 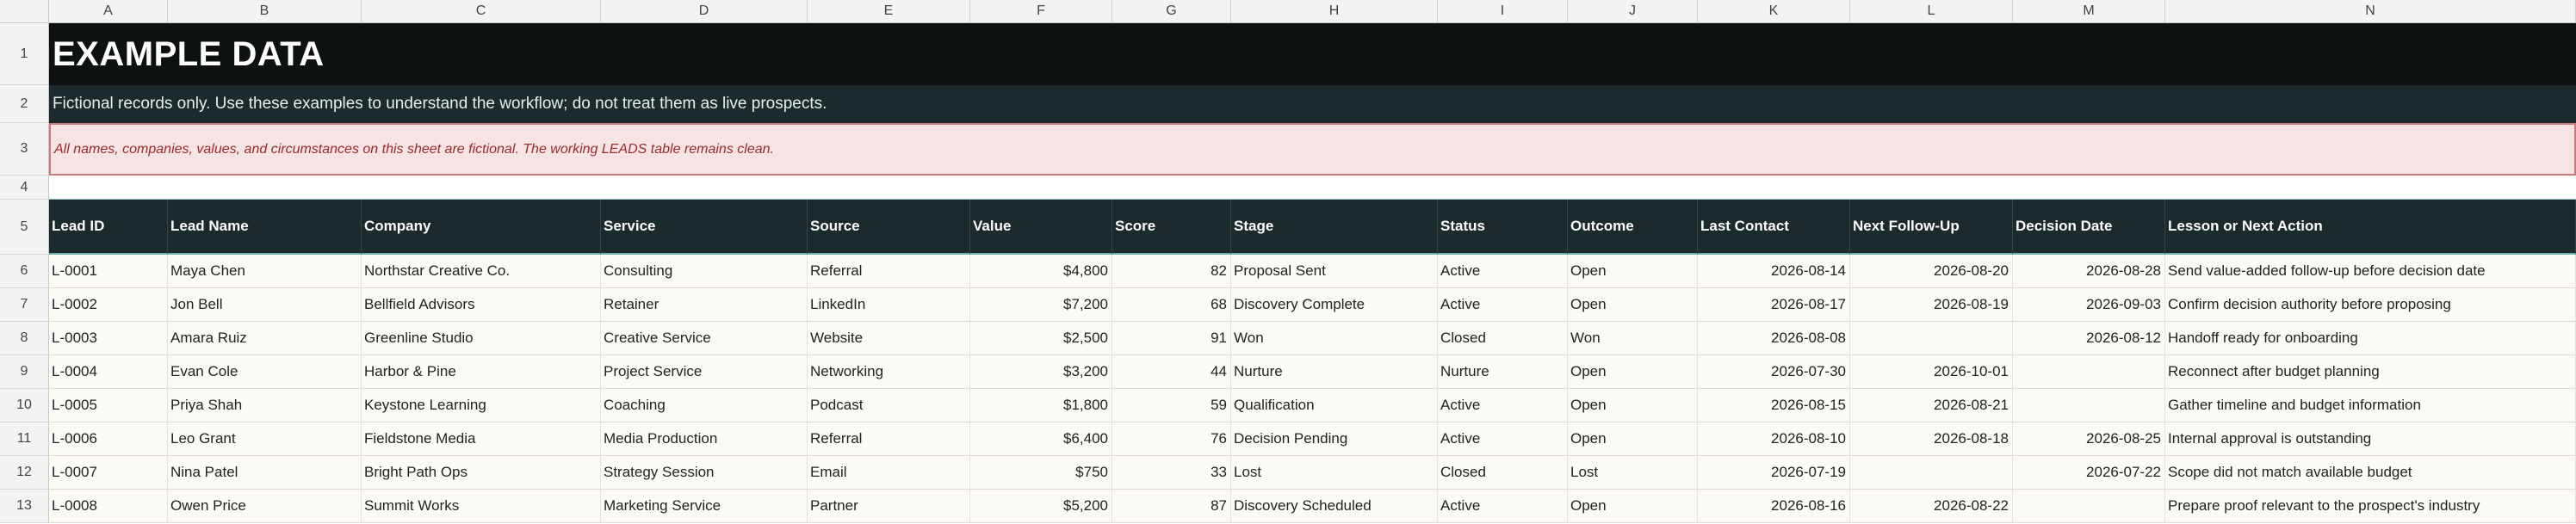 What do you see at coordinates (1041, 506) in the screenshot?
I see `cell-value: $5,200` at bounding box center [1041, 506].